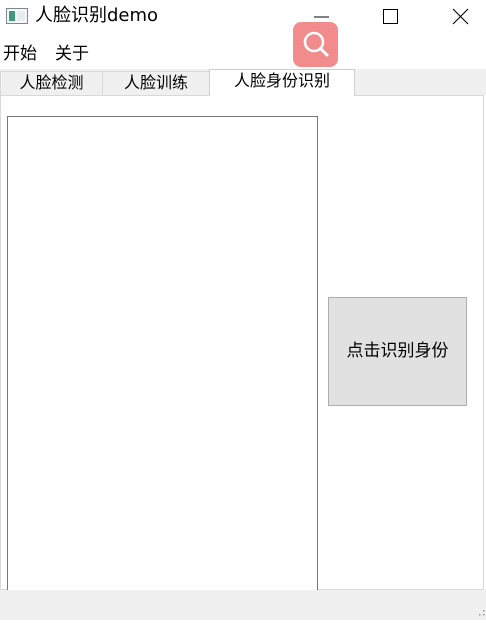 This screenshot has width=486, height=632. I want to click on maximize-icon, so click(390, 16).